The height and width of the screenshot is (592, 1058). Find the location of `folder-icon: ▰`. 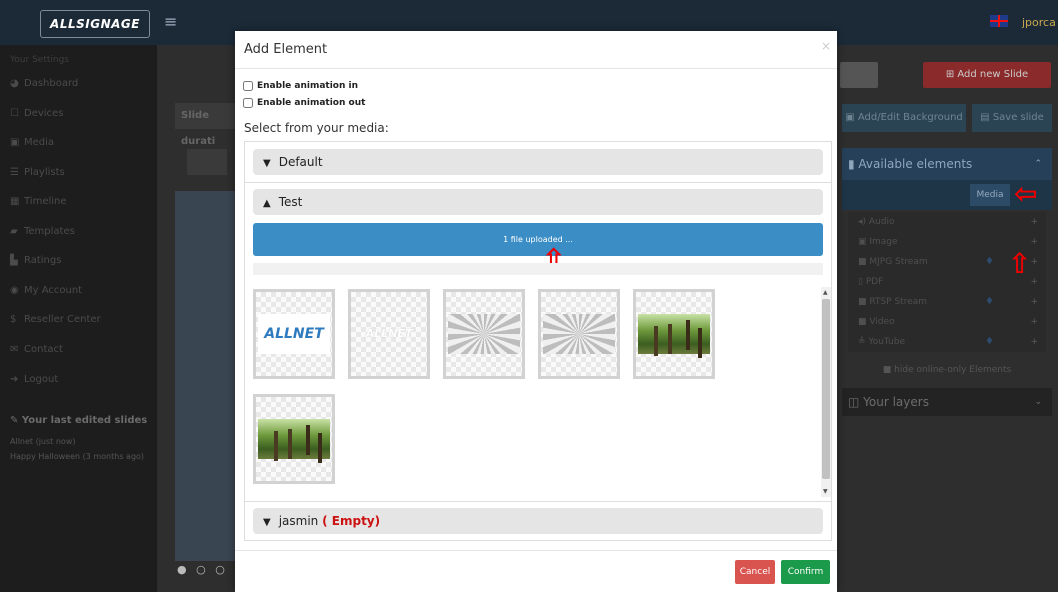

folder-icon: ▰ is located at coordinates (14, 231).